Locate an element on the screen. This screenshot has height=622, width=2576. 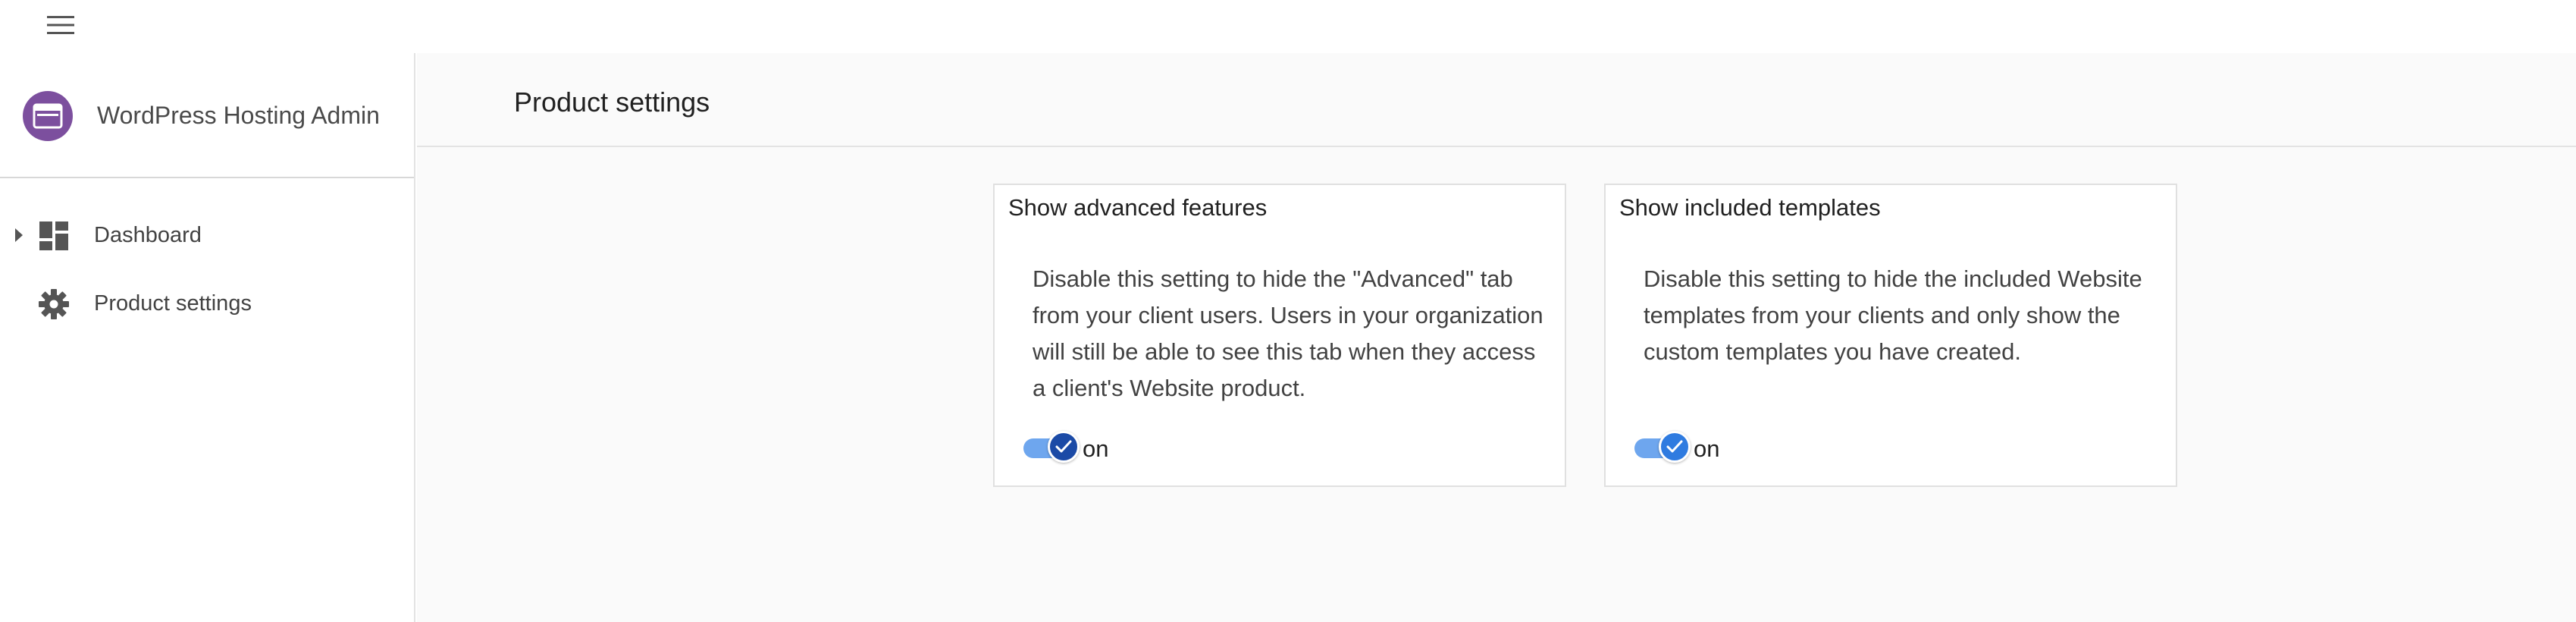
sidebar-item-label: Dashboard is located at coordinates (148, 235).